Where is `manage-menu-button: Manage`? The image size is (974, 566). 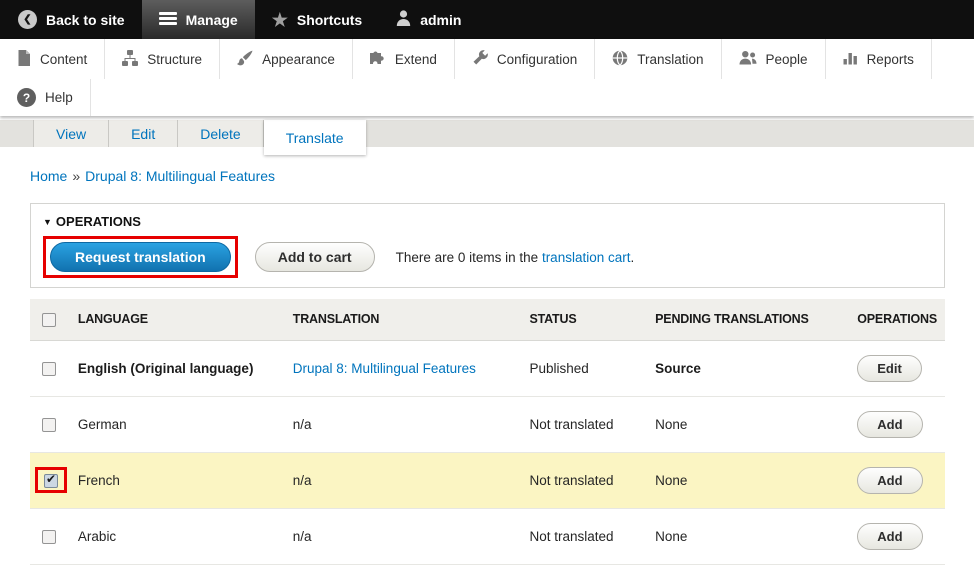
manage-menu-button: Manage is located at coordinates (198, 19).